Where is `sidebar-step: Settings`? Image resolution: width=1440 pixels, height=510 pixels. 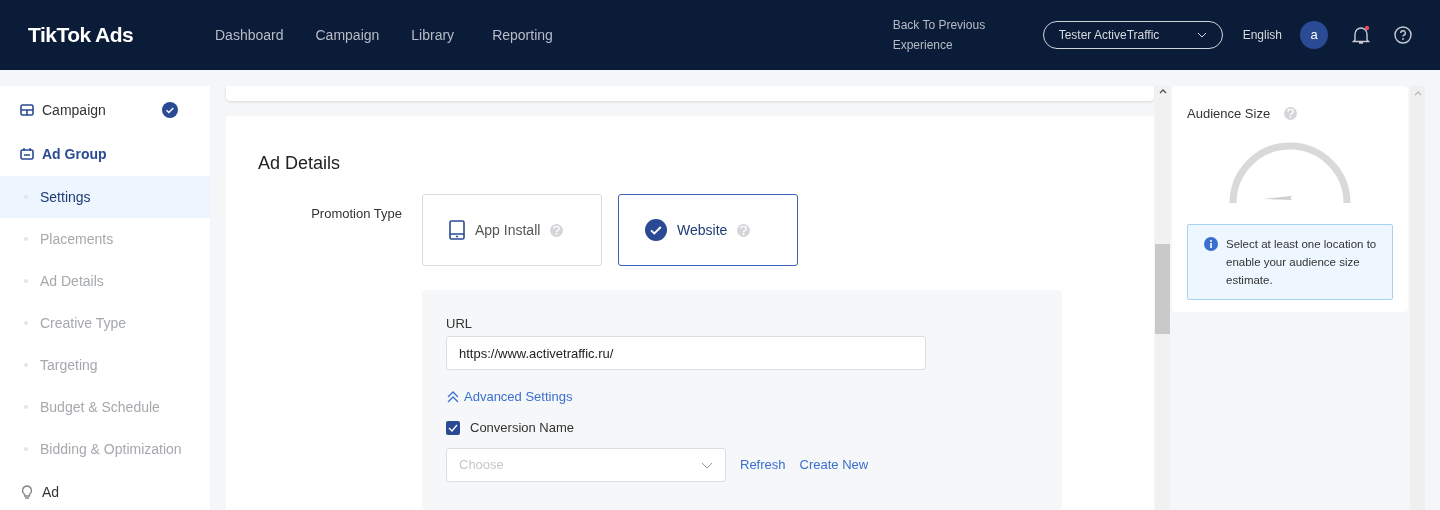
sidebar-step: Settings is located at coordinates (105, 197).